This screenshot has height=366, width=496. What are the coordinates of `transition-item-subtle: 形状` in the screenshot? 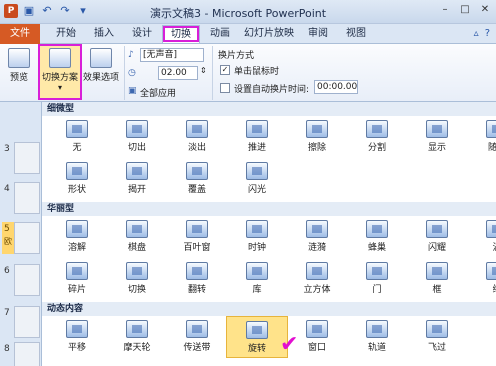 It's located at (77, 179).